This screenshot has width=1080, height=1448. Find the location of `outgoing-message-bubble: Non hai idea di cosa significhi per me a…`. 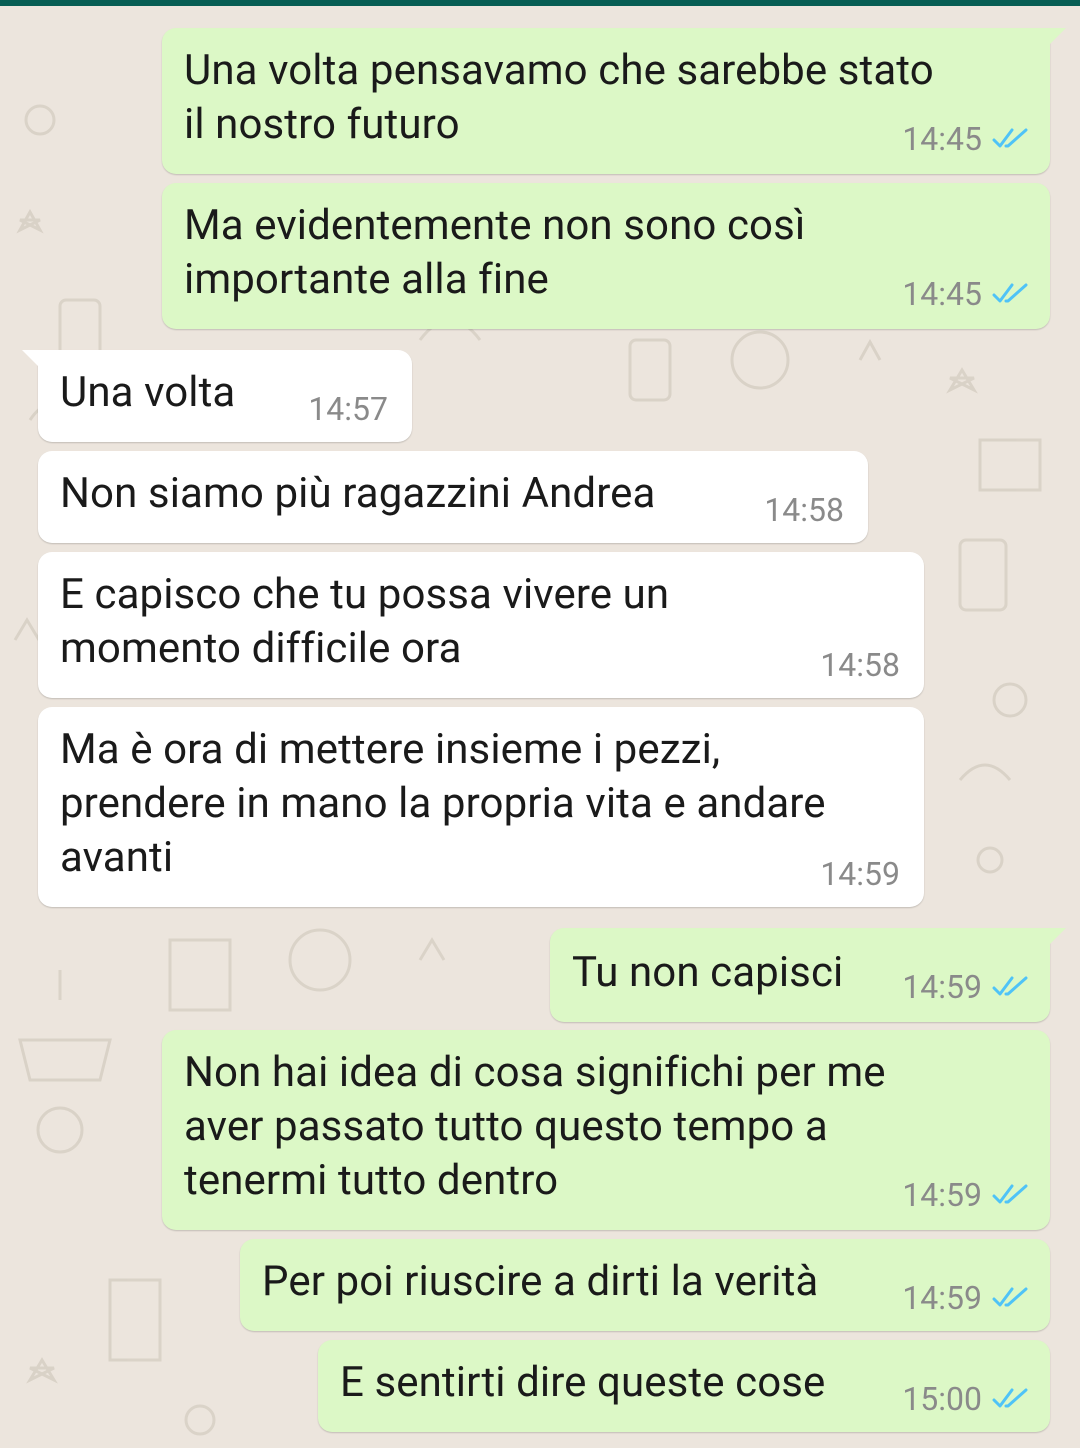

outgoing-message-bubble: Non hai idea di cosa significhi per me a… is located at coordinates (606, 1130).